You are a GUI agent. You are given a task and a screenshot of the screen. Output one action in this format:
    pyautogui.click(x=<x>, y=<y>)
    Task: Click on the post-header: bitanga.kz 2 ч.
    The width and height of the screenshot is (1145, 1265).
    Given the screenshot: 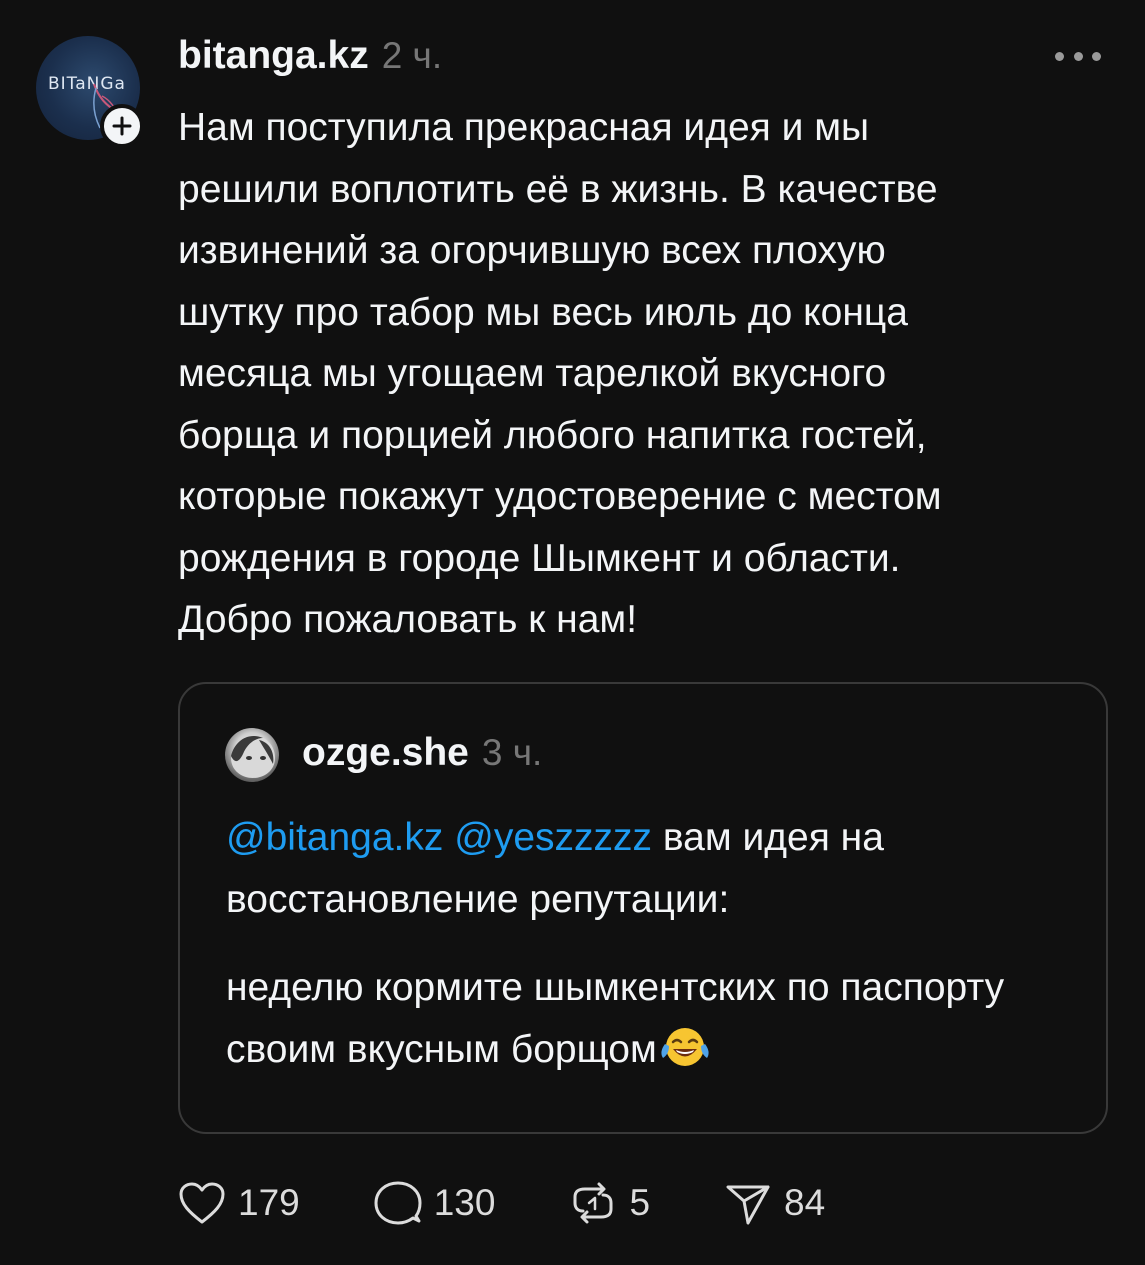 What is the action you would take?
    pyautogui.click(x=310, y=59)
    